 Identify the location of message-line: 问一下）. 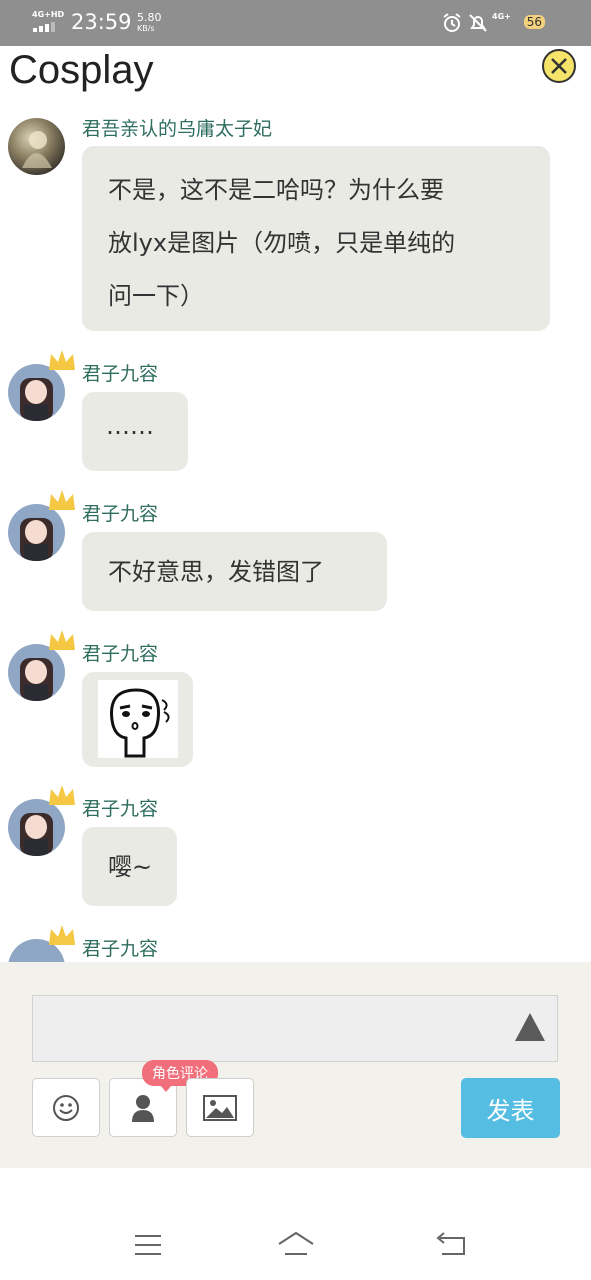
(156, 296).